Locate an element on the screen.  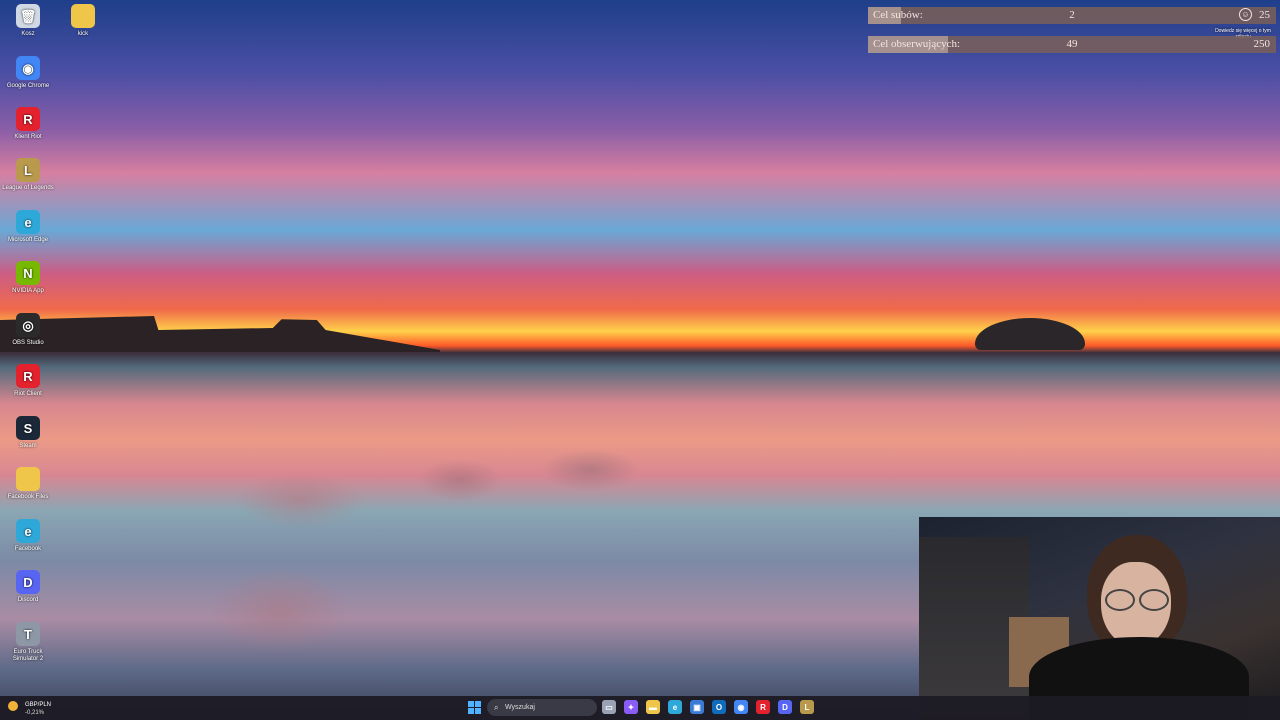
followers-goal-bar: Cel obserwujących: 49 250 is located at coordinates (1072, 44).